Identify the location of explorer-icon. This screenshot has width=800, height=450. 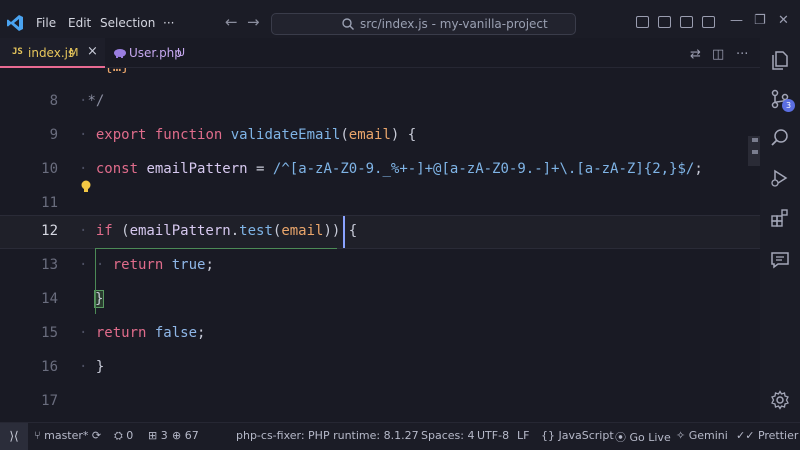
(780, 60).